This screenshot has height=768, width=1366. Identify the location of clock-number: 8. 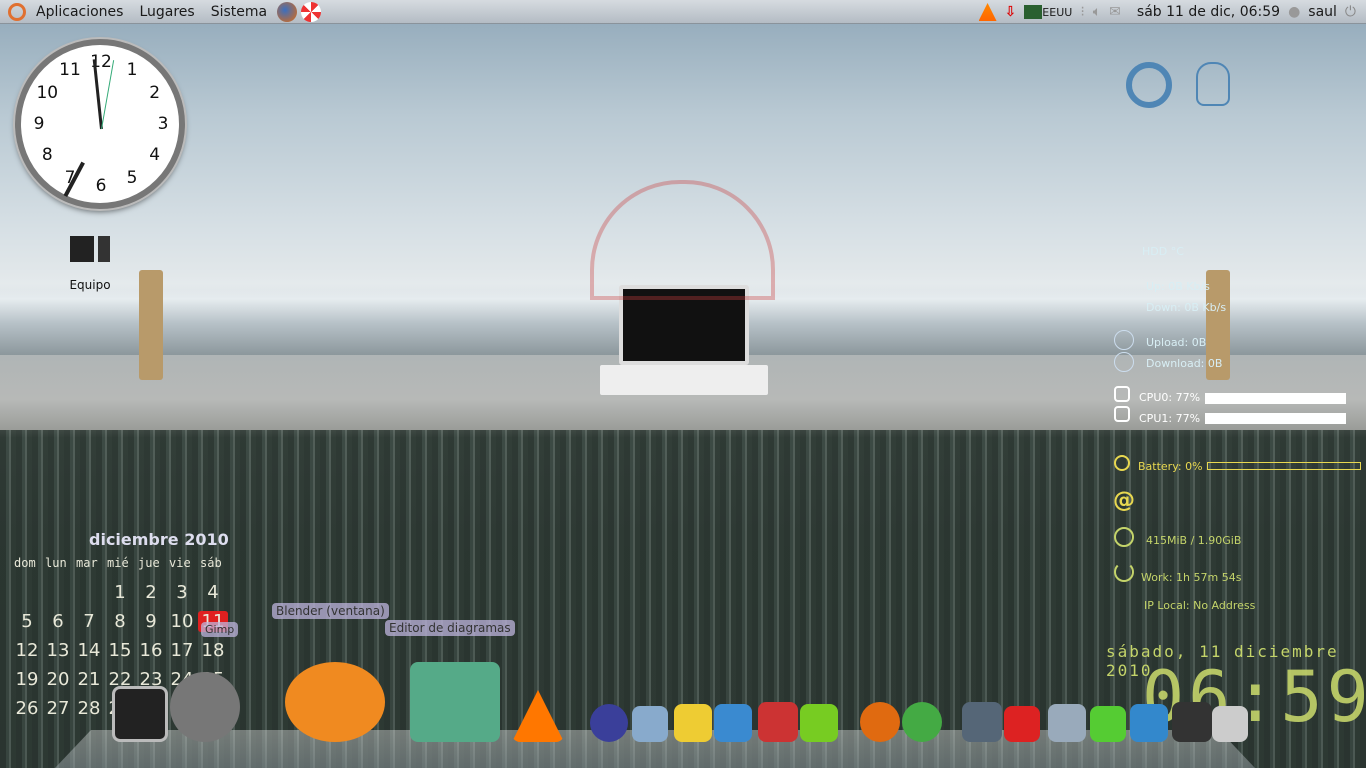
(47, 155).